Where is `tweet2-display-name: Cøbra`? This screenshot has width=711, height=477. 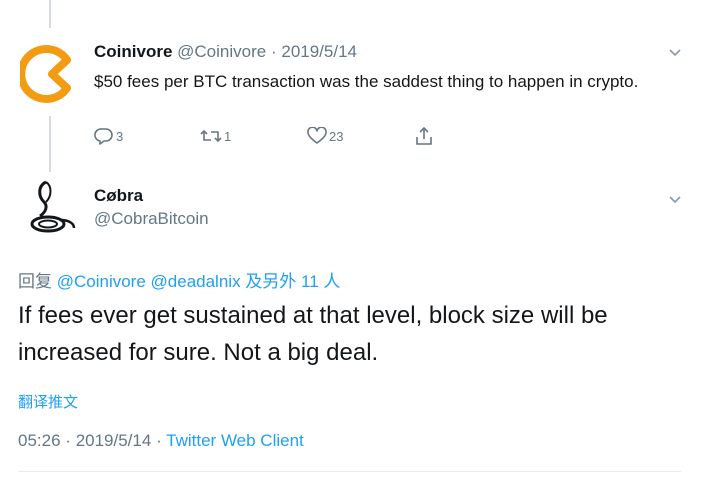 tweet2-display-name: Cøbra is located at coordinates (118, 196).